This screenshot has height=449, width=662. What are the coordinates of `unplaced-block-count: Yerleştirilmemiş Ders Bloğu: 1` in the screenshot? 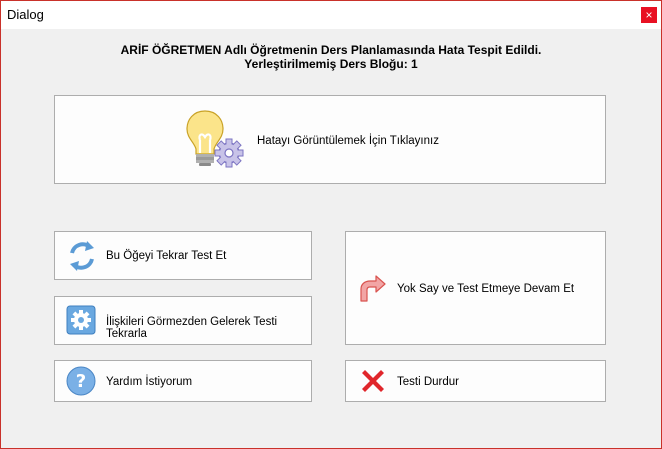 It's located at (331, 64).